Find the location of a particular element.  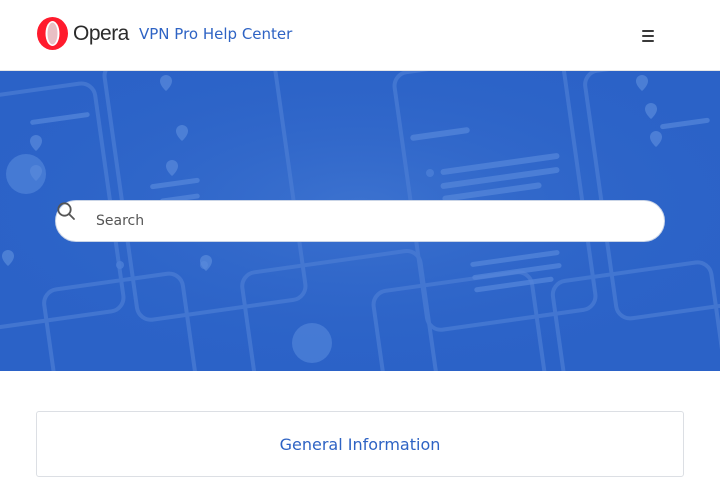

category-card-general-information: General Information is located at coordinates (360, 444).